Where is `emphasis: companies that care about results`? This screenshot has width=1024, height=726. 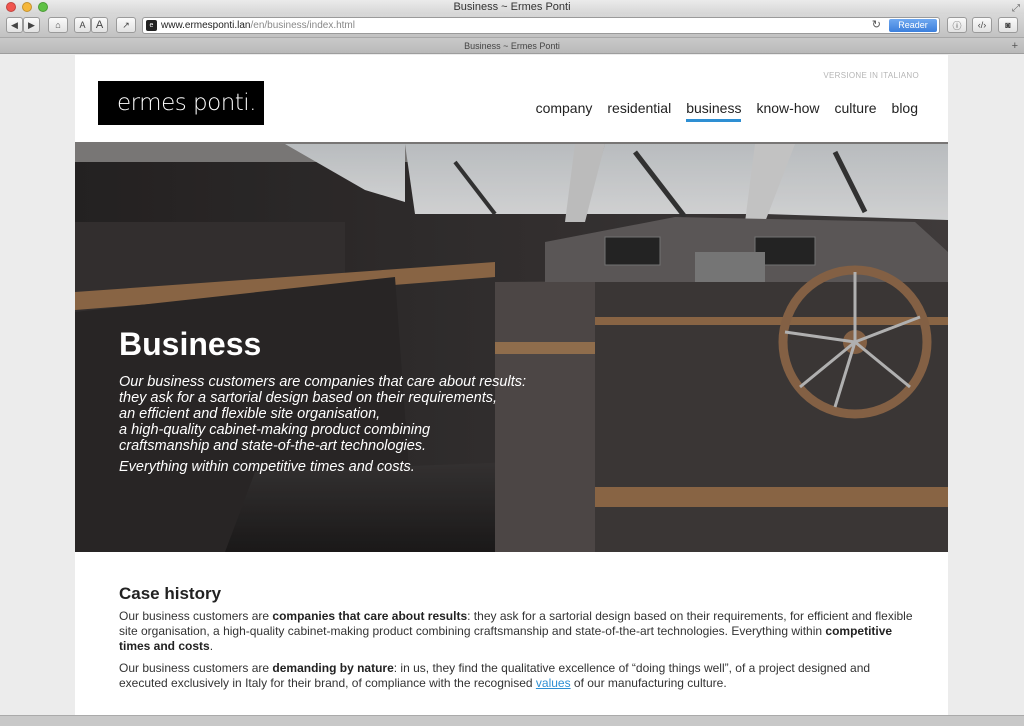
emphasis: companies that care about results is located at coordinates (370, 616).